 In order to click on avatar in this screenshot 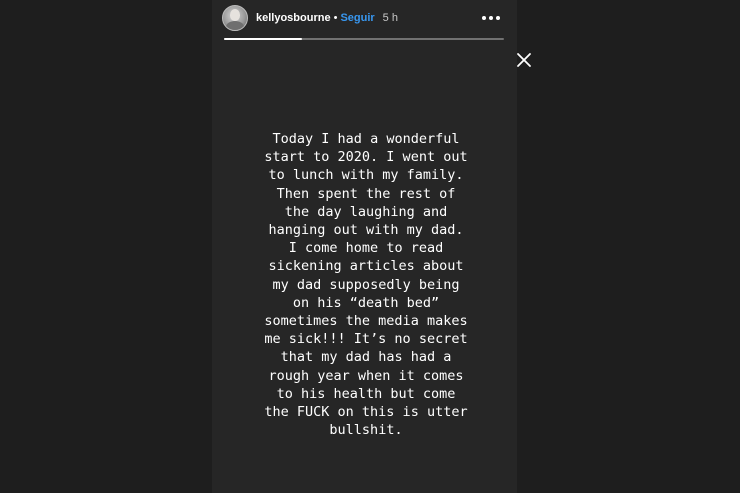, I will do `click(235, 18)`.